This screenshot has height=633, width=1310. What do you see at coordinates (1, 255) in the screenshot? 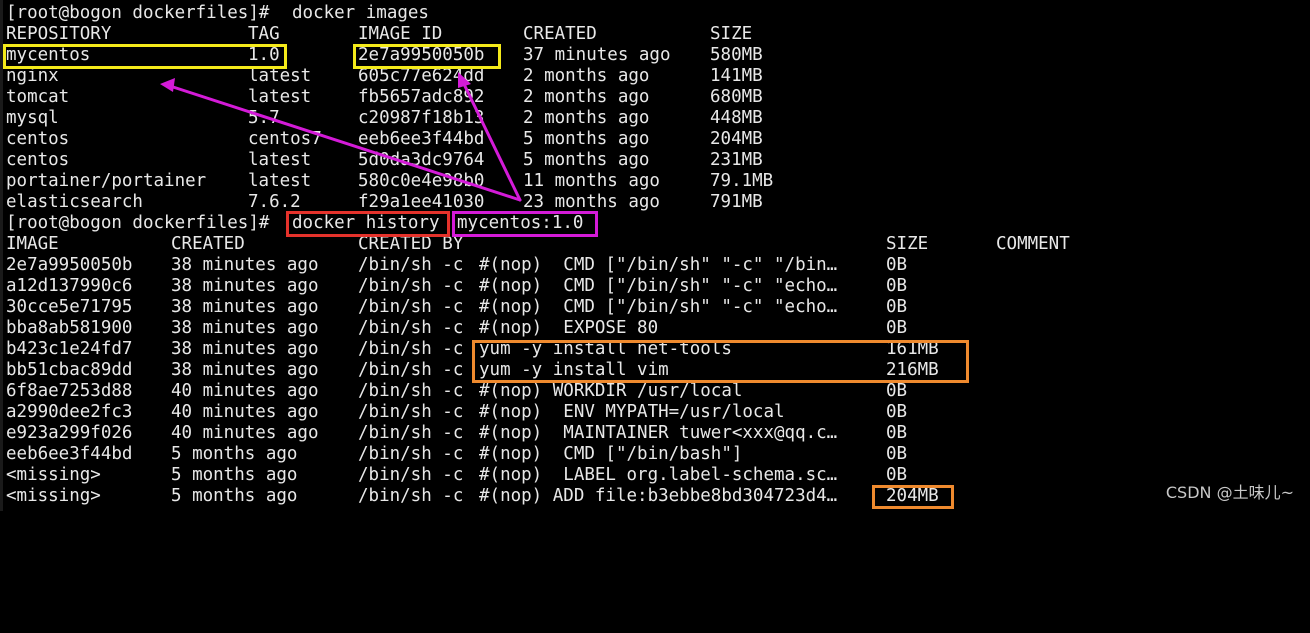
I see `left-edge-scrollbar` at bounding box center [1, 255].